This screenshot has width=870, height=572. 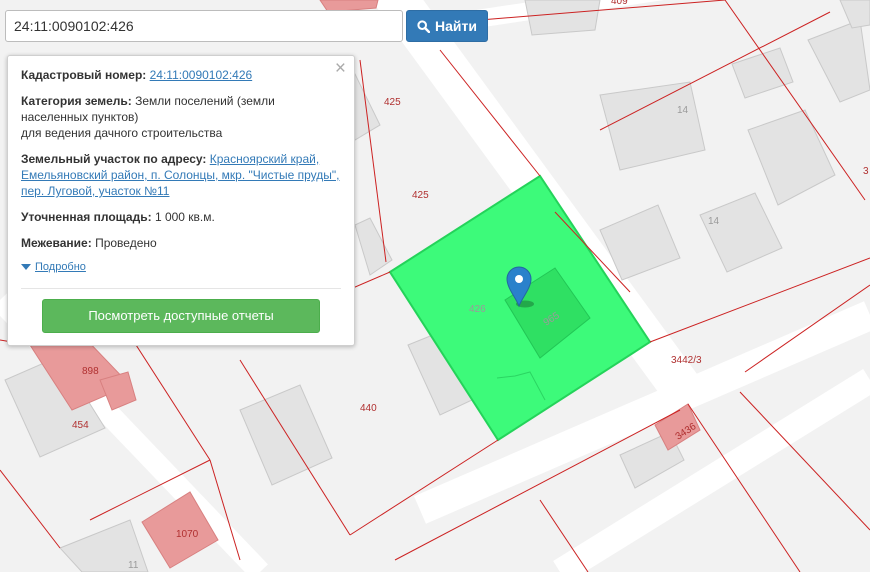 What do you see at coordinates (181, 243) in the screenshot?
I see `survey-row: Межевание: Проведено` at bounding box center [181, 243].